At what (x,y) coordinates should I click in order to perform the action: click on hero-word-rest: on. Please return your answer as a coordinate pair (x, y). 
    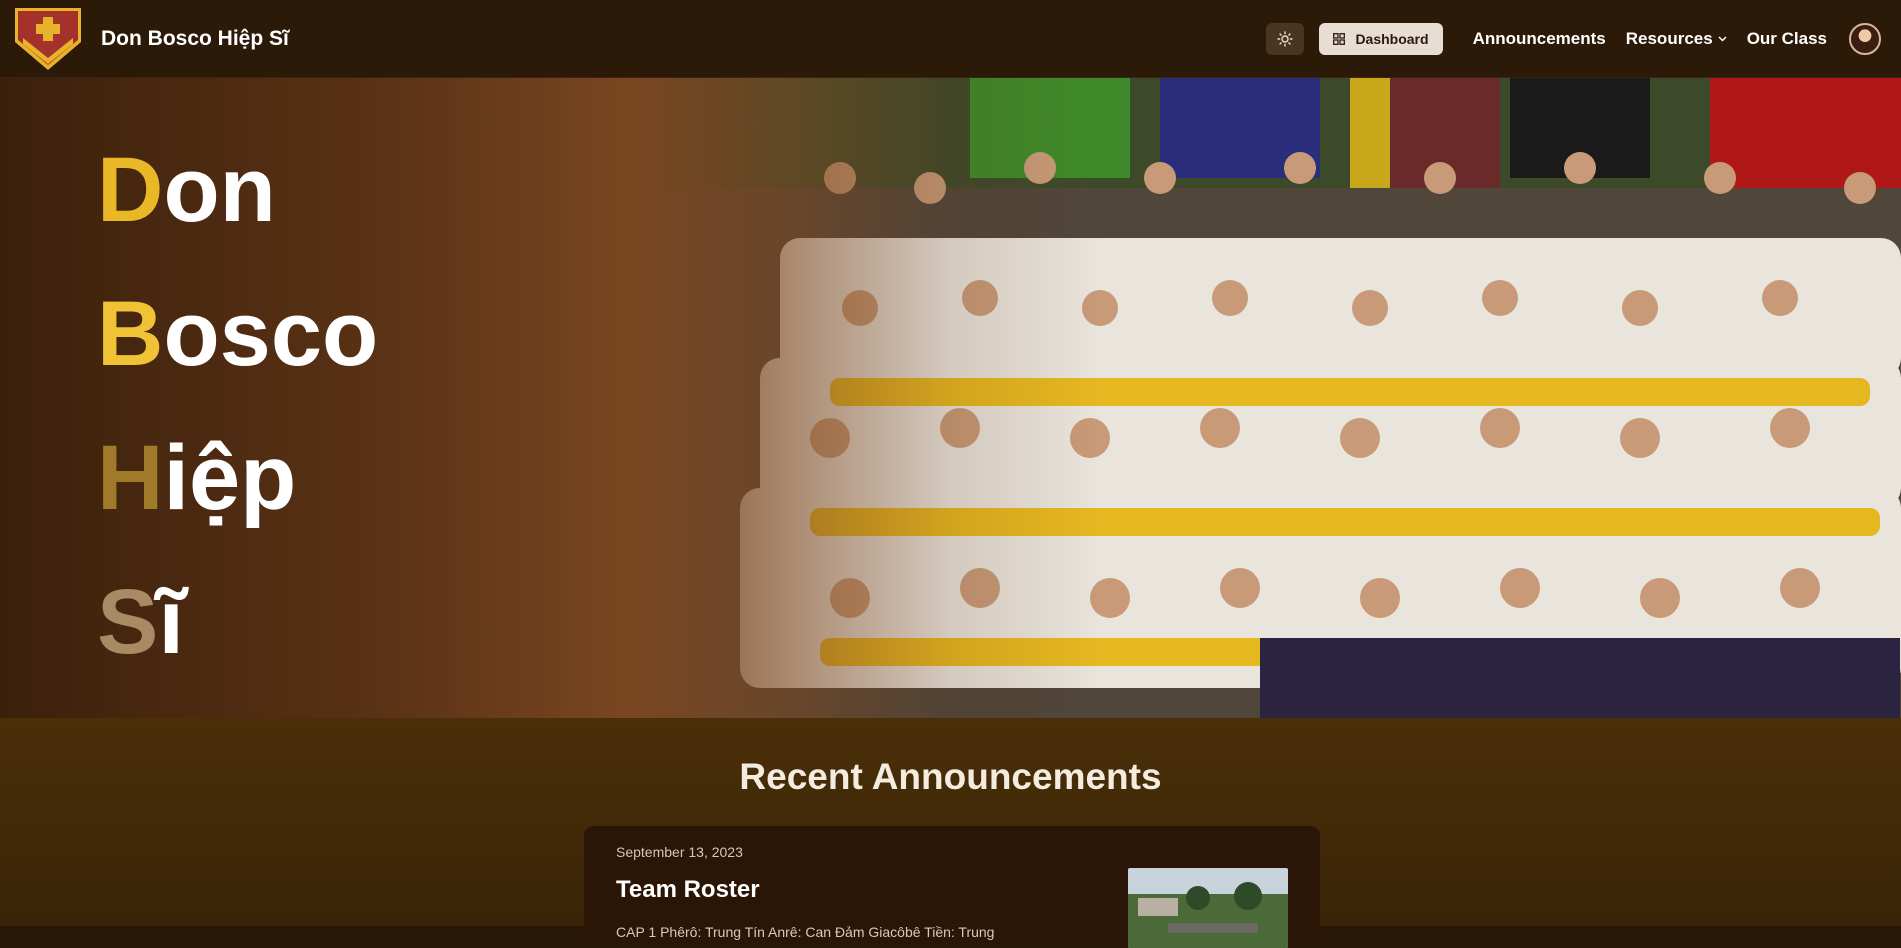
    Looking at the image, I should click on (219, 190).